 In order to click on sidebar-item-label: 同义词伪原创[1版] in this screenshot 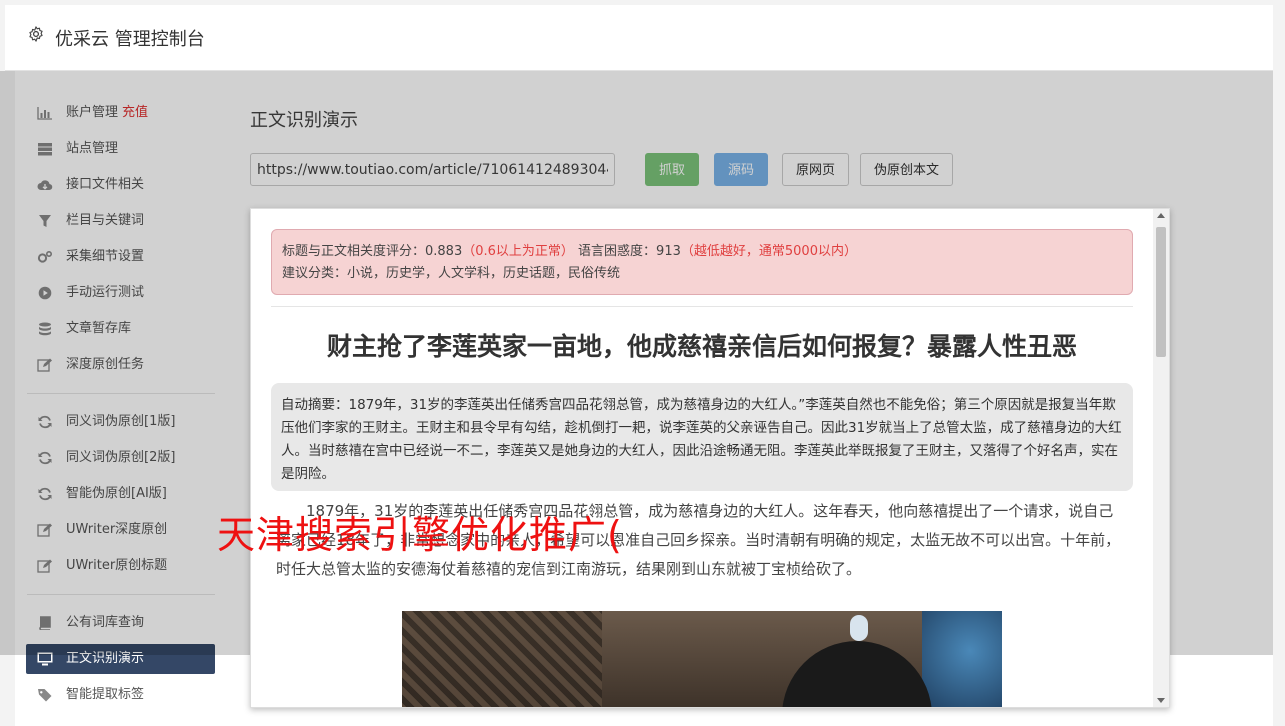, I will do `click(121, 421)`.